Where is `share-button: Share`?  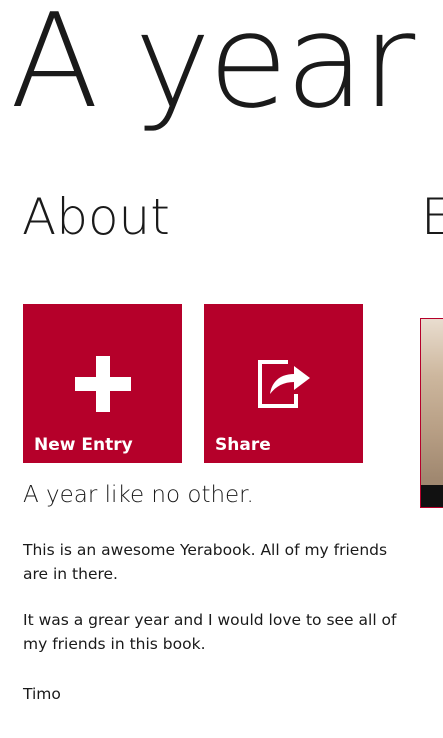 share-button: Share is located at coordinates (283, 383).